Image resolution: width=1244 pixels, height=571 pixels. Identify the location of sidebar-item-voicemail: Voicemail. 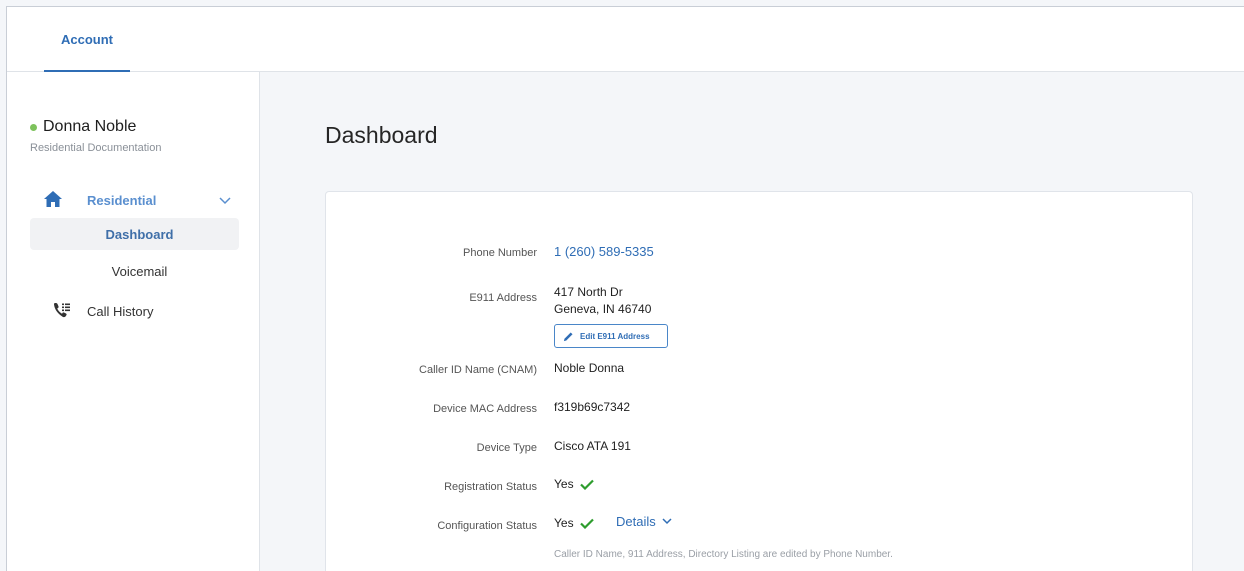
(134, 271).